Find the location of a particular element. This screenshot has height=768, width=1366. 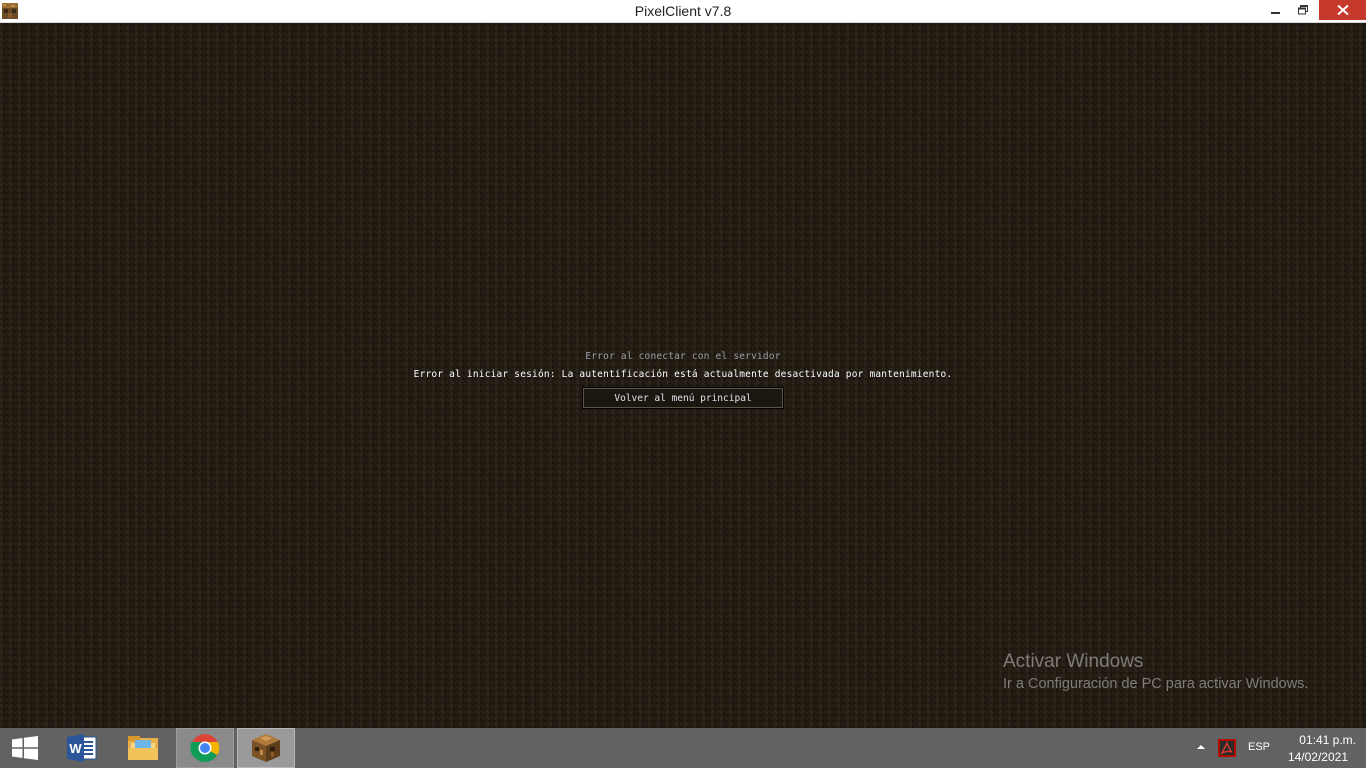

window-titlebar: PixelClient v7.8 is located at coordinates (683, 11).